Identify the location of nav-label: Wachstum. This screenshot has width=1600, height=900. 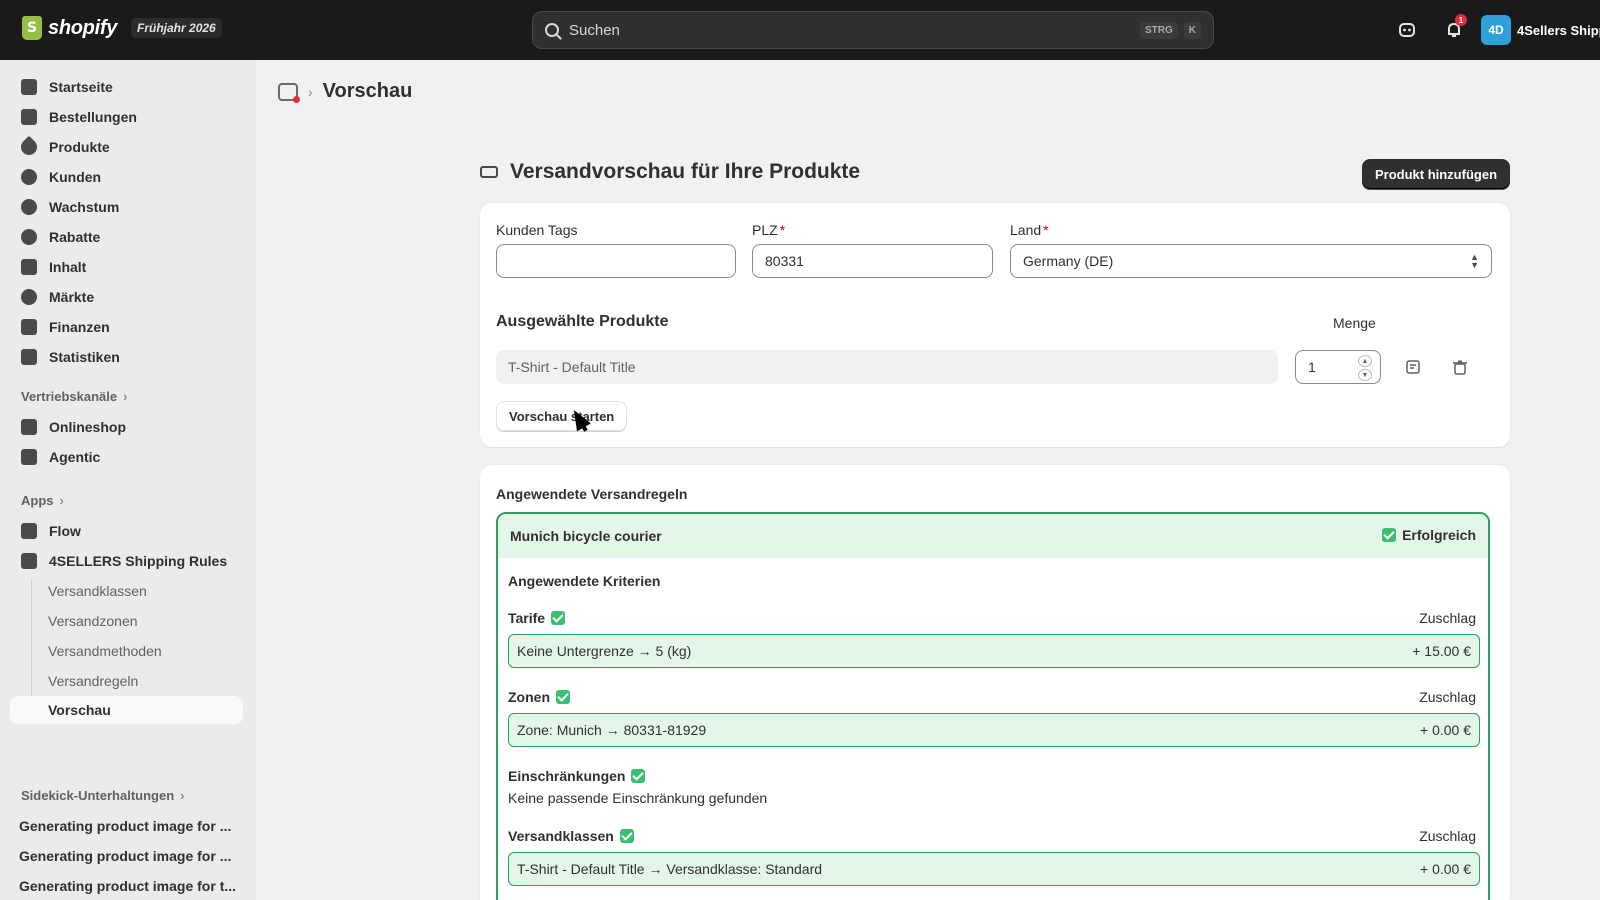
(84, 207).